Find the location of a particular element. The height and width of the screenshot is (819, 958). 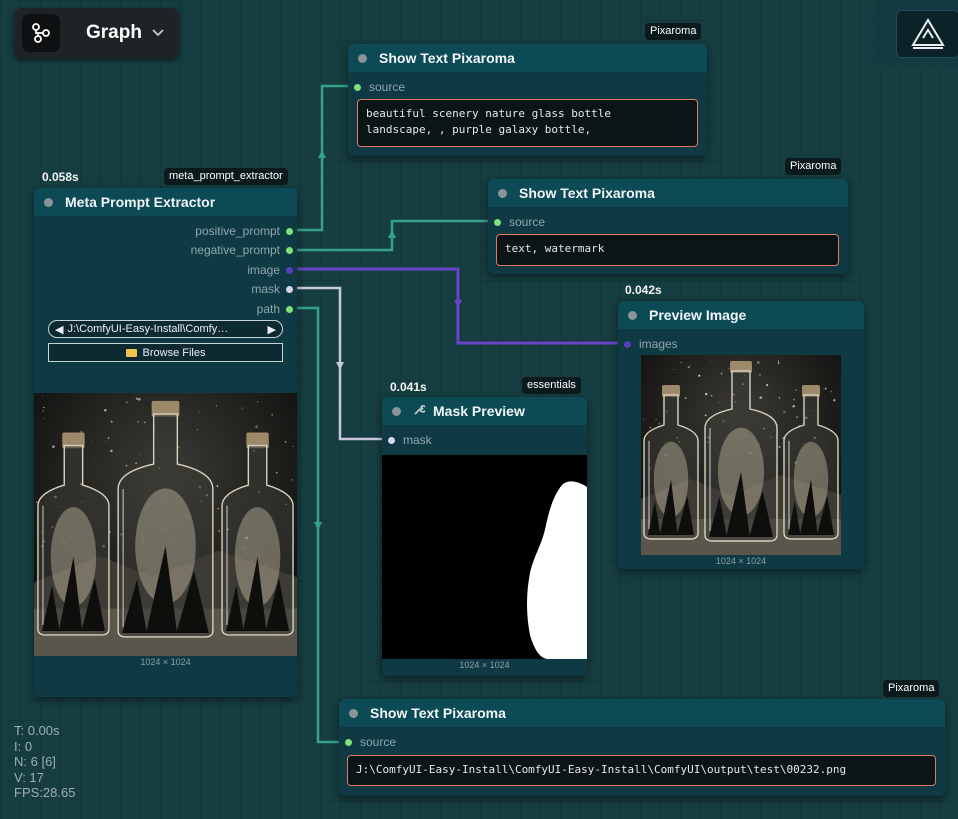

slot-label: path is located at coordinates (268, 309).